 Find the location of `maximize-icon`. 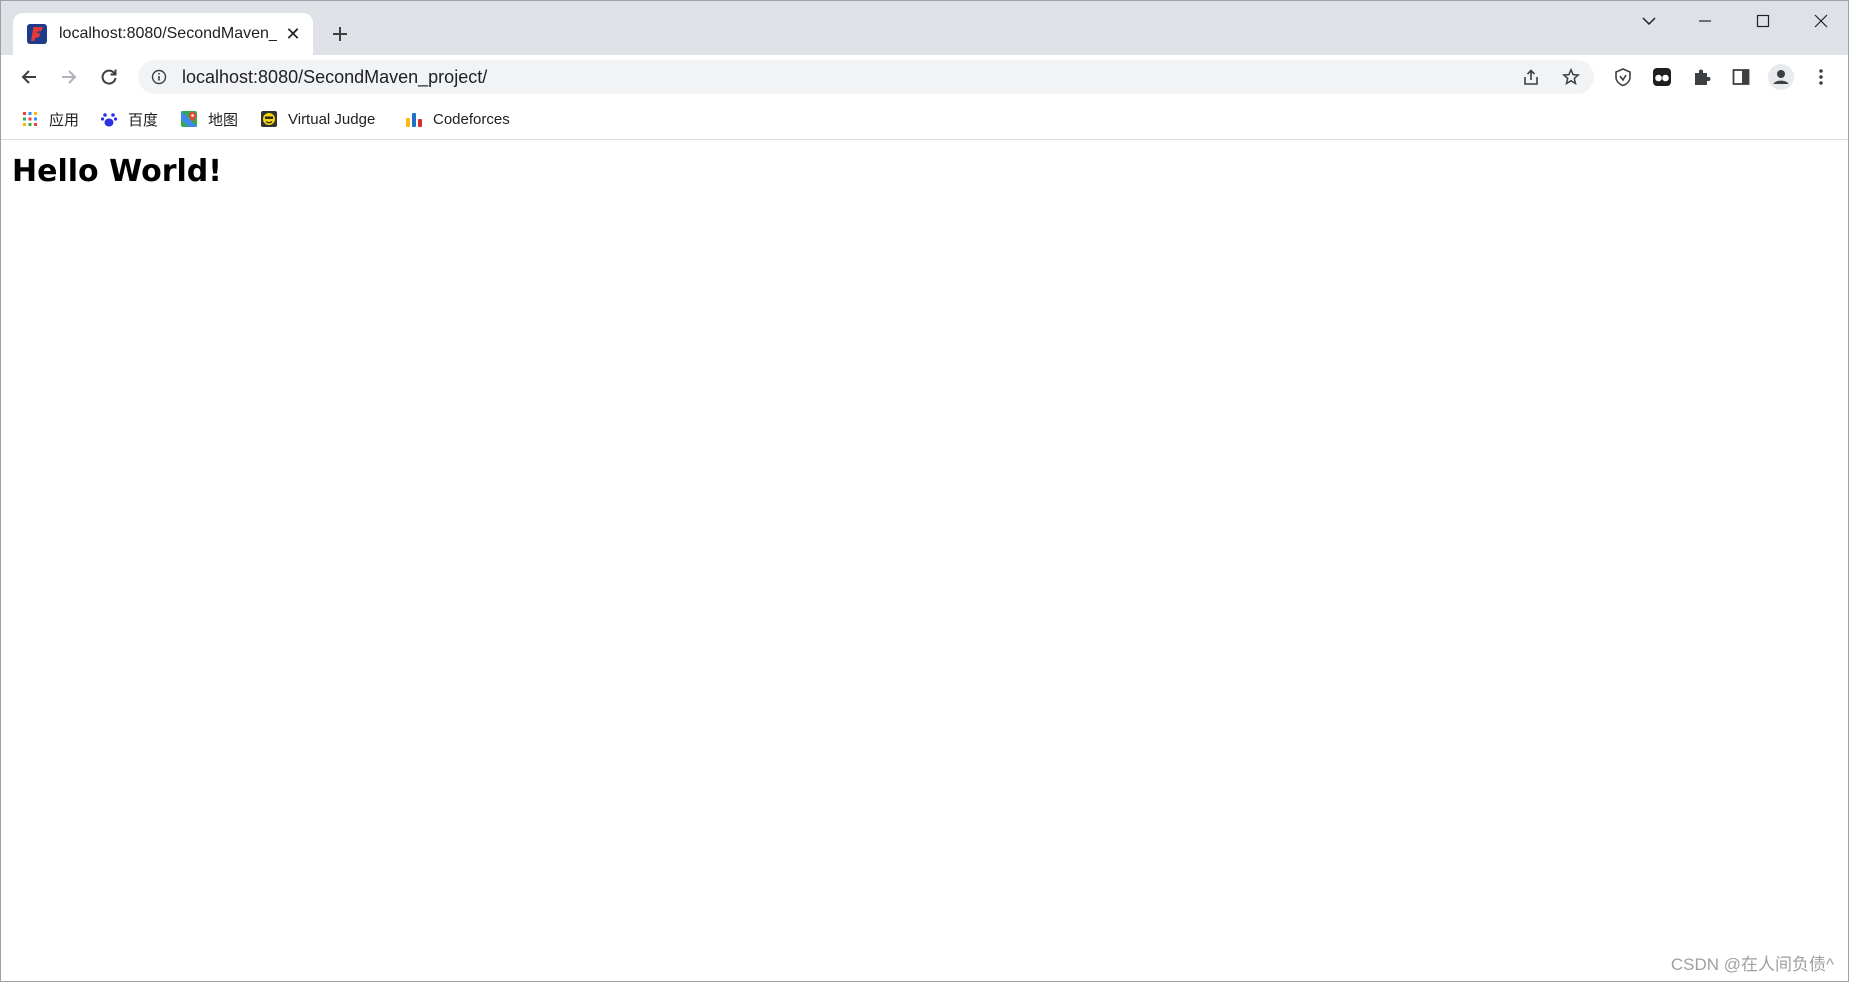

maximize-icon is located at coordinates (1763, 21).